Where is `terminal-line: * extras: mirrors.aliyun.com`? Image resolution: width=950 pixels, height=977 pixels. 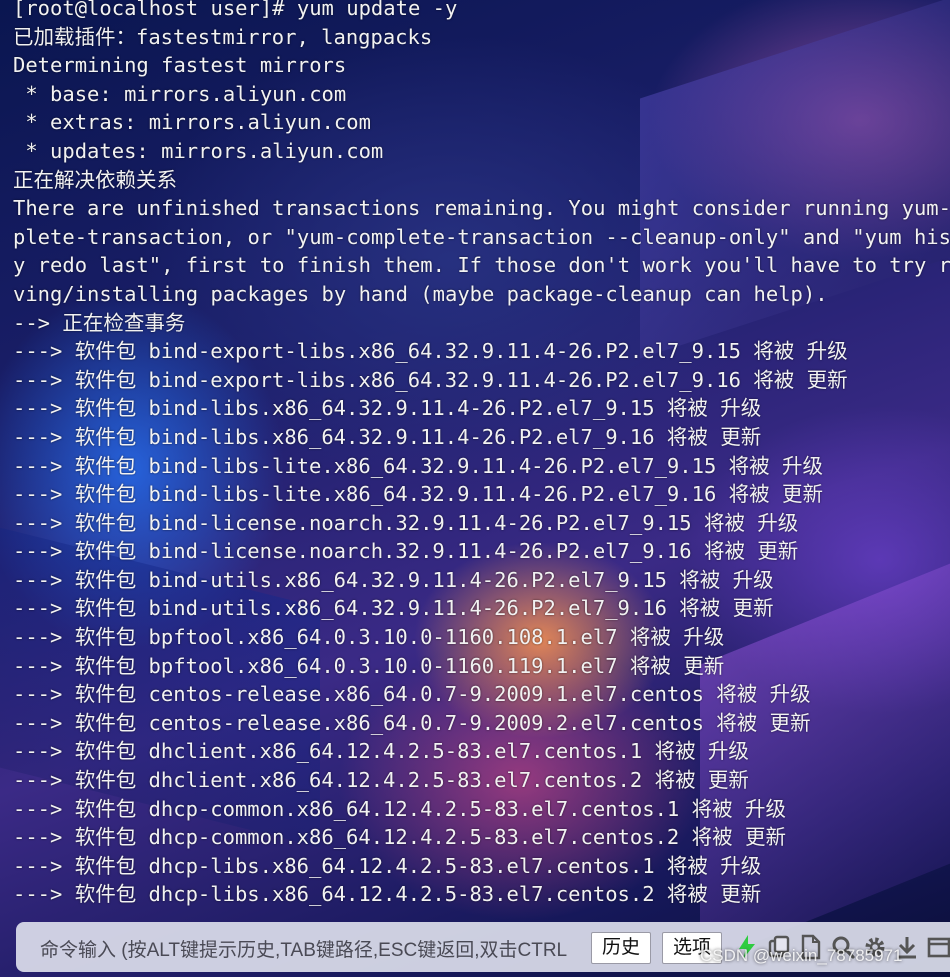
terminal-line: * extras: mirrors.aliyun.com is located at coordinates (192, 122).